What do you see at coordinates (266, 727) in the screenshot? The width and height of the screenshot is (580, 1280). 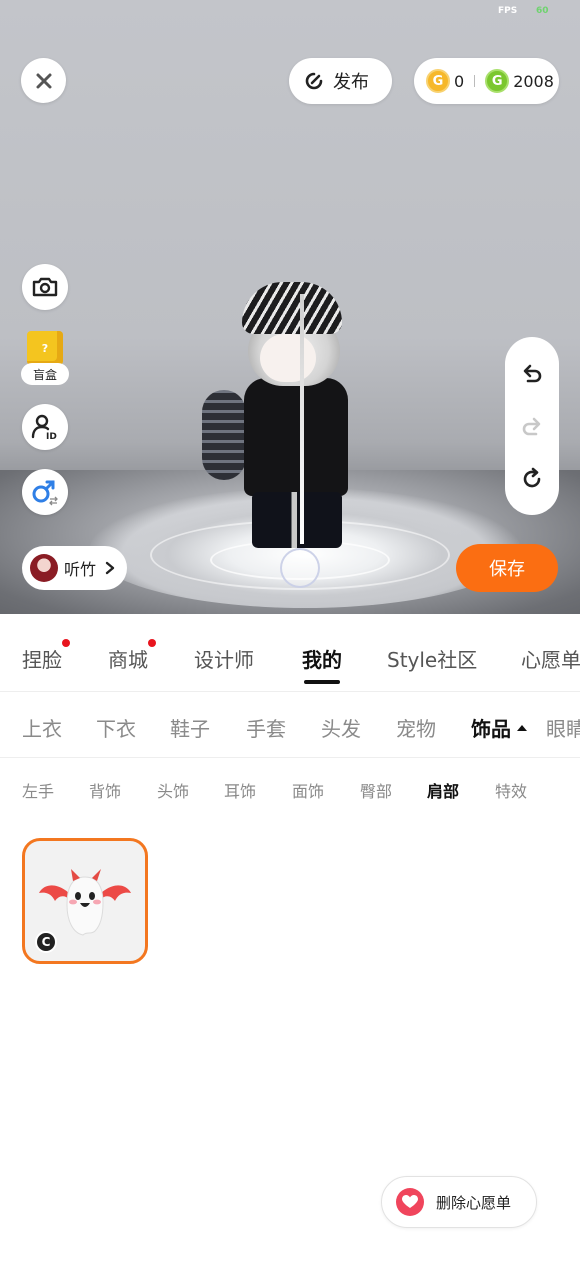 I see `tab-gloves: 手套` at bounding box center [266, 727].